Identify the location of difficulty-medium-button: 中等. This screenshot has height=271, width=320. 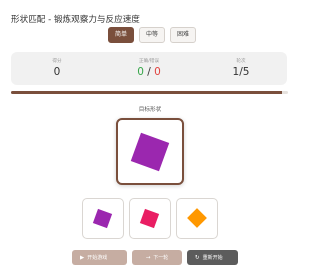
(152, 35).